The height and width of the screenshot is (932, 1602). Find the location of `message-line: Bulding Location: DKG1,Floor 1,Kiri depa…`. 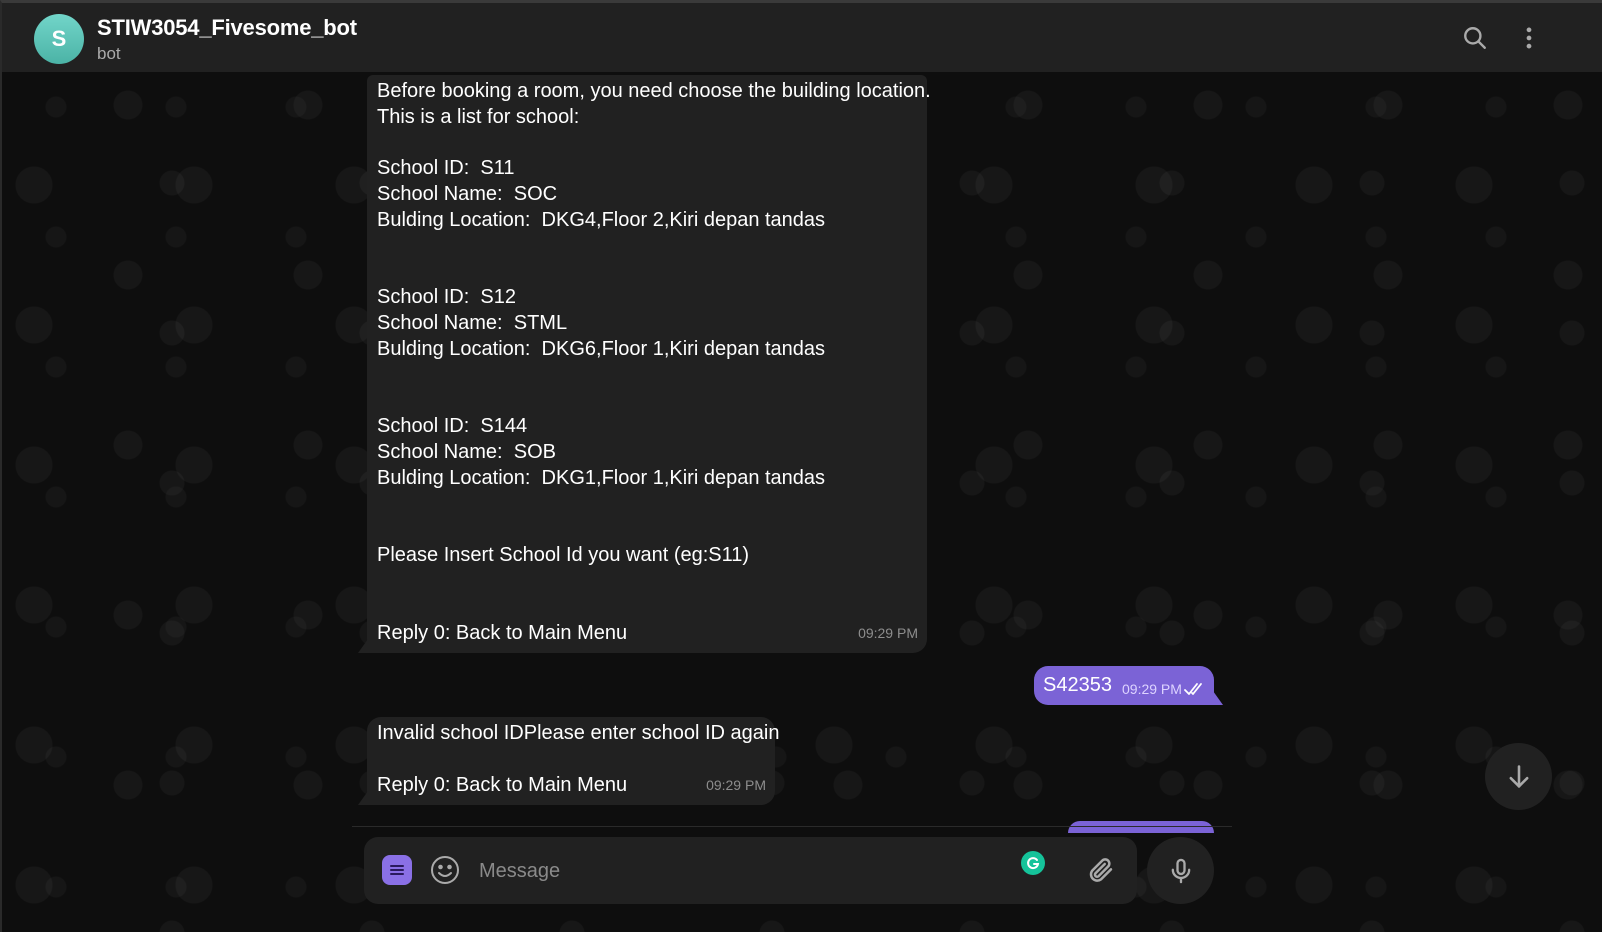

message-line: Bulding Location: DKG1,Floor 1,Kiri depa… is located at coordinates (601, 477).